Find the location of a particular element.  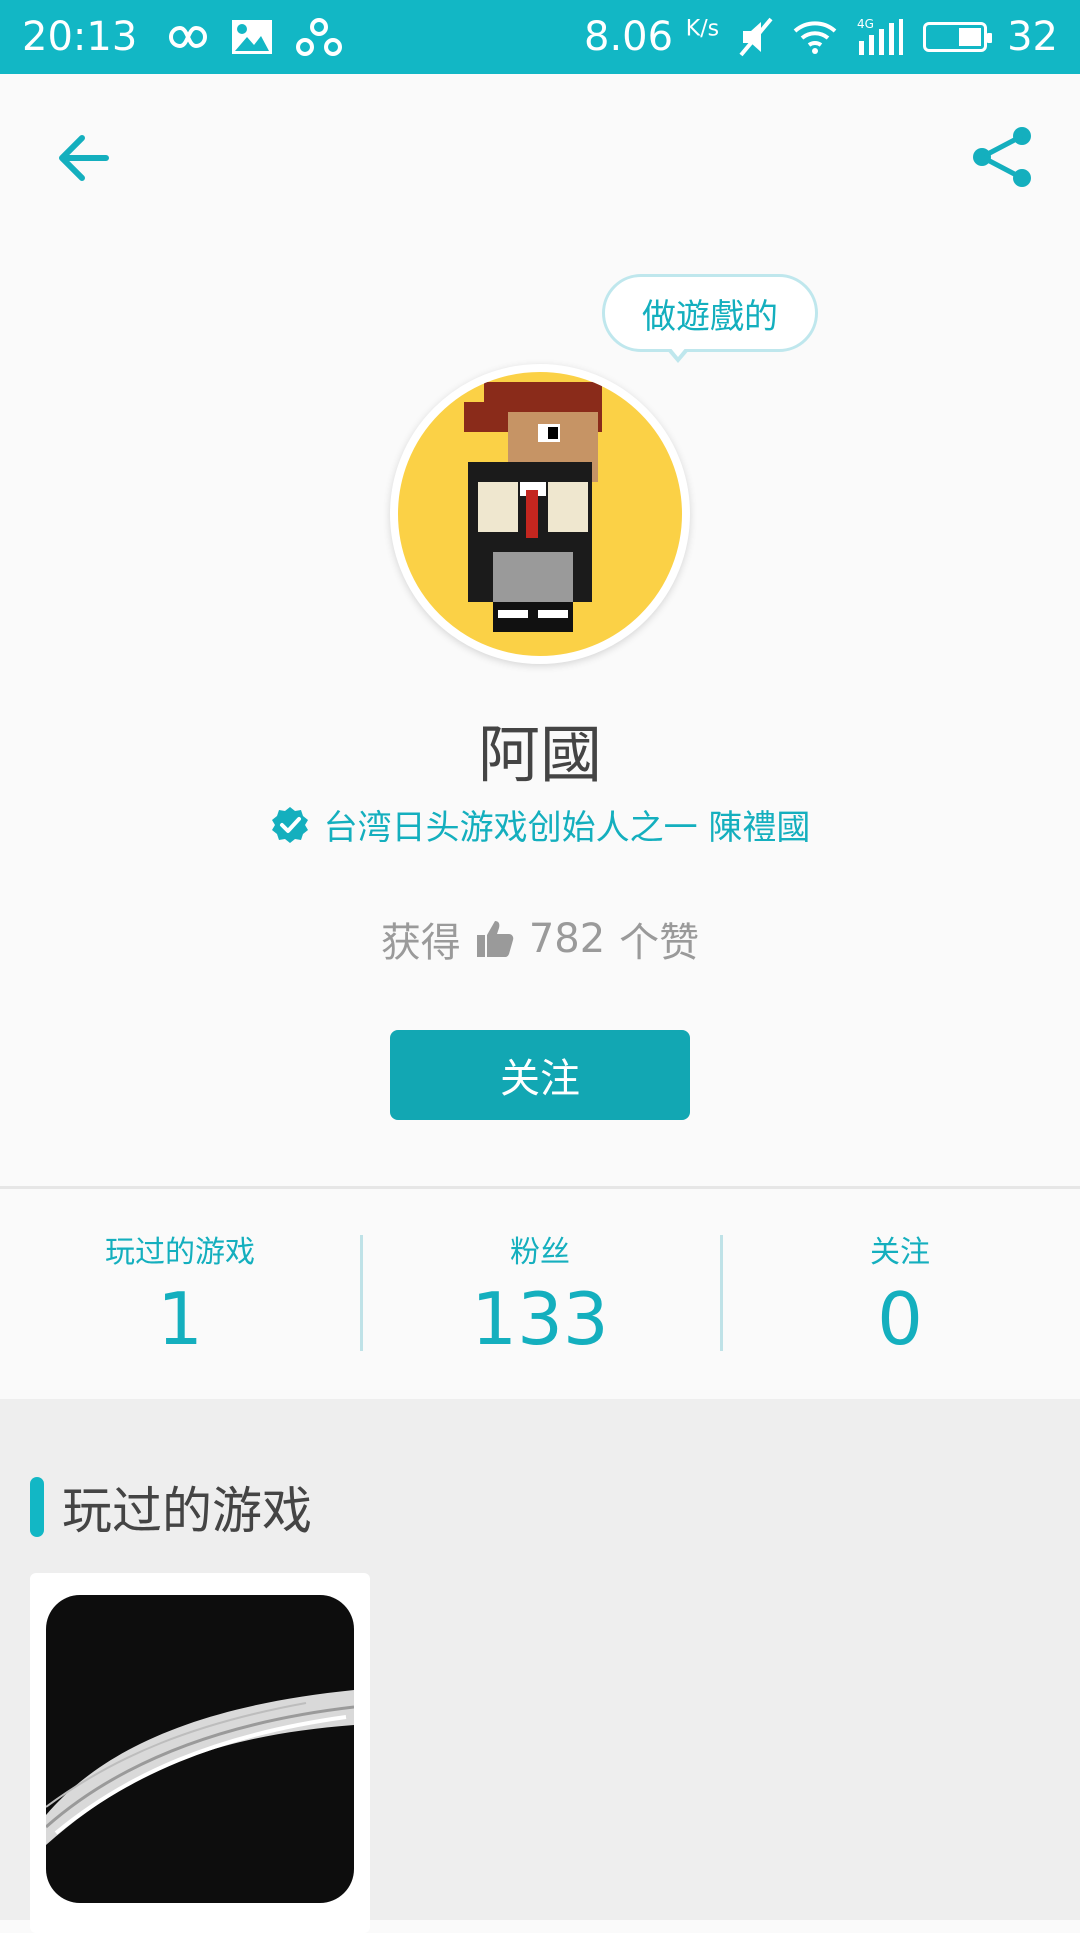

battery-level: 32 is located at coordinates (1032, 37).